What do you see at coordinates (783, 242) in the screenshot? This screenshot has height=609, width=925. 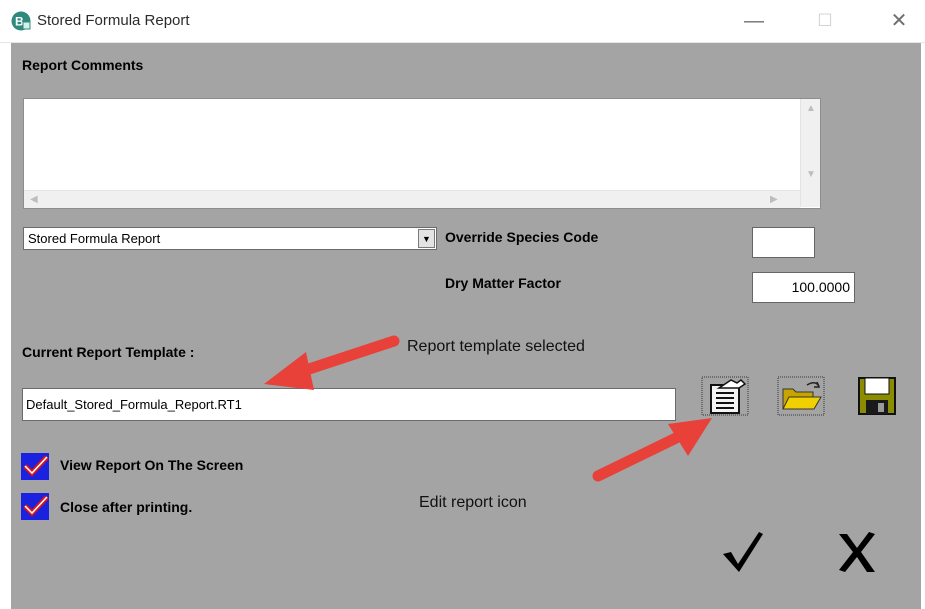 I see `override-species-code-input` at bounding box center [783, 242].